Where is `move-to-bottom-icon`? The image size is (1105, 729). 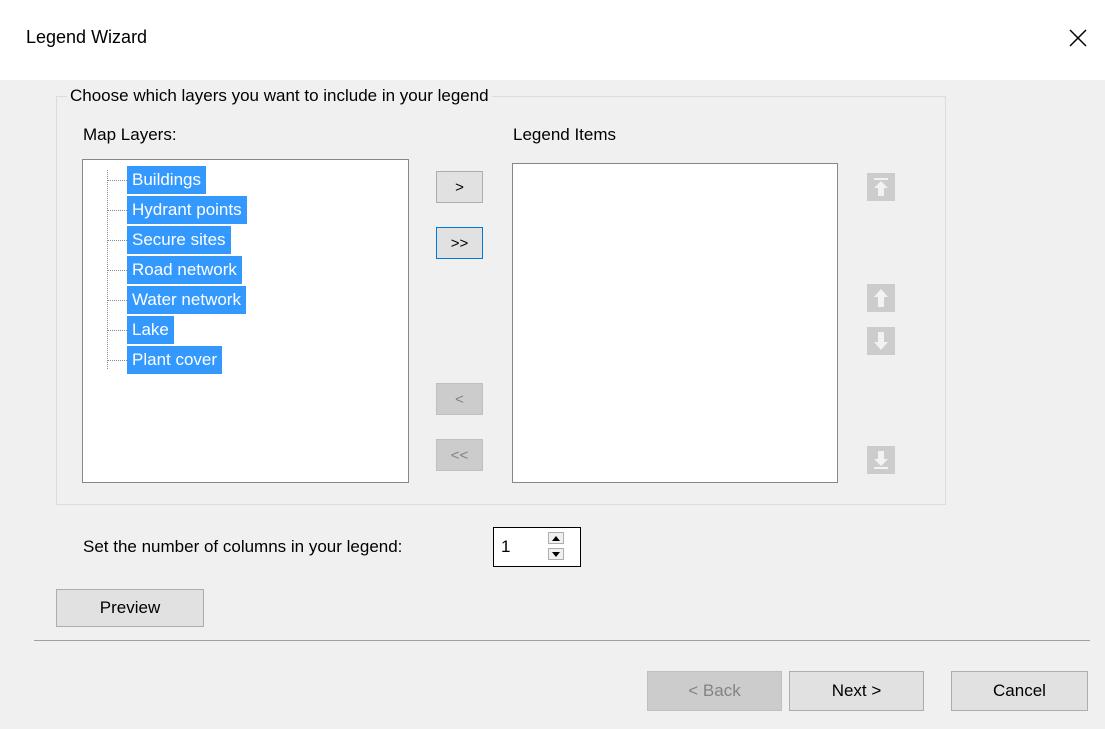 move-to-bottom-icon is located at coordinates (881, 460).